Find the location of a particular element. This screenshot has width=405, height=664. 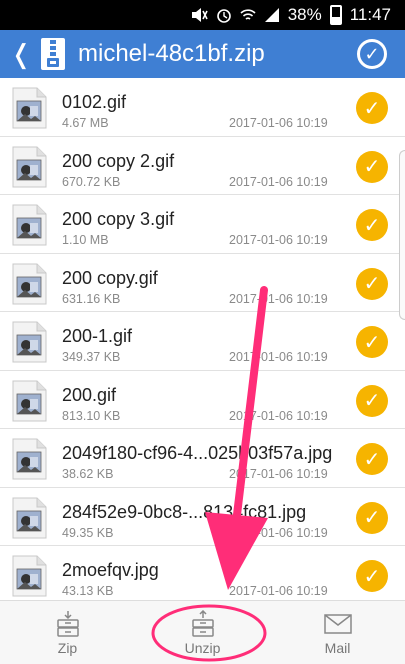

clock: 11:47 is located at coordinates (370, 14).